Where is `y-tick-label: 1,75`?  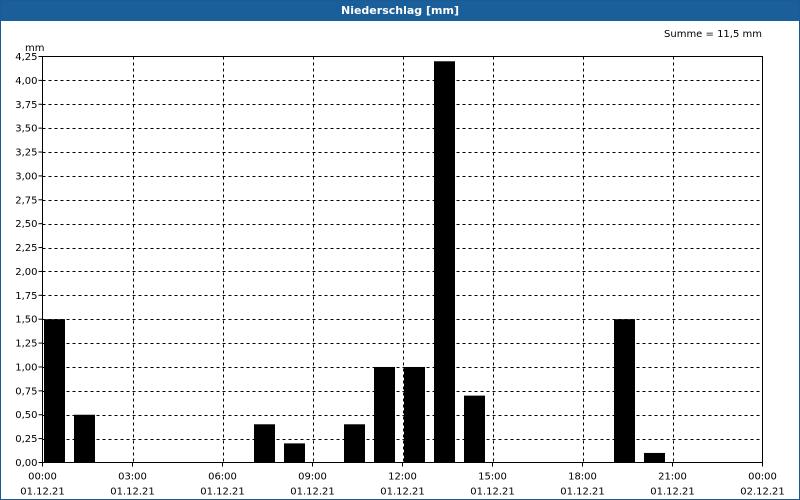 y-tick-label: 1,75 is located at coordinates (26, 296).